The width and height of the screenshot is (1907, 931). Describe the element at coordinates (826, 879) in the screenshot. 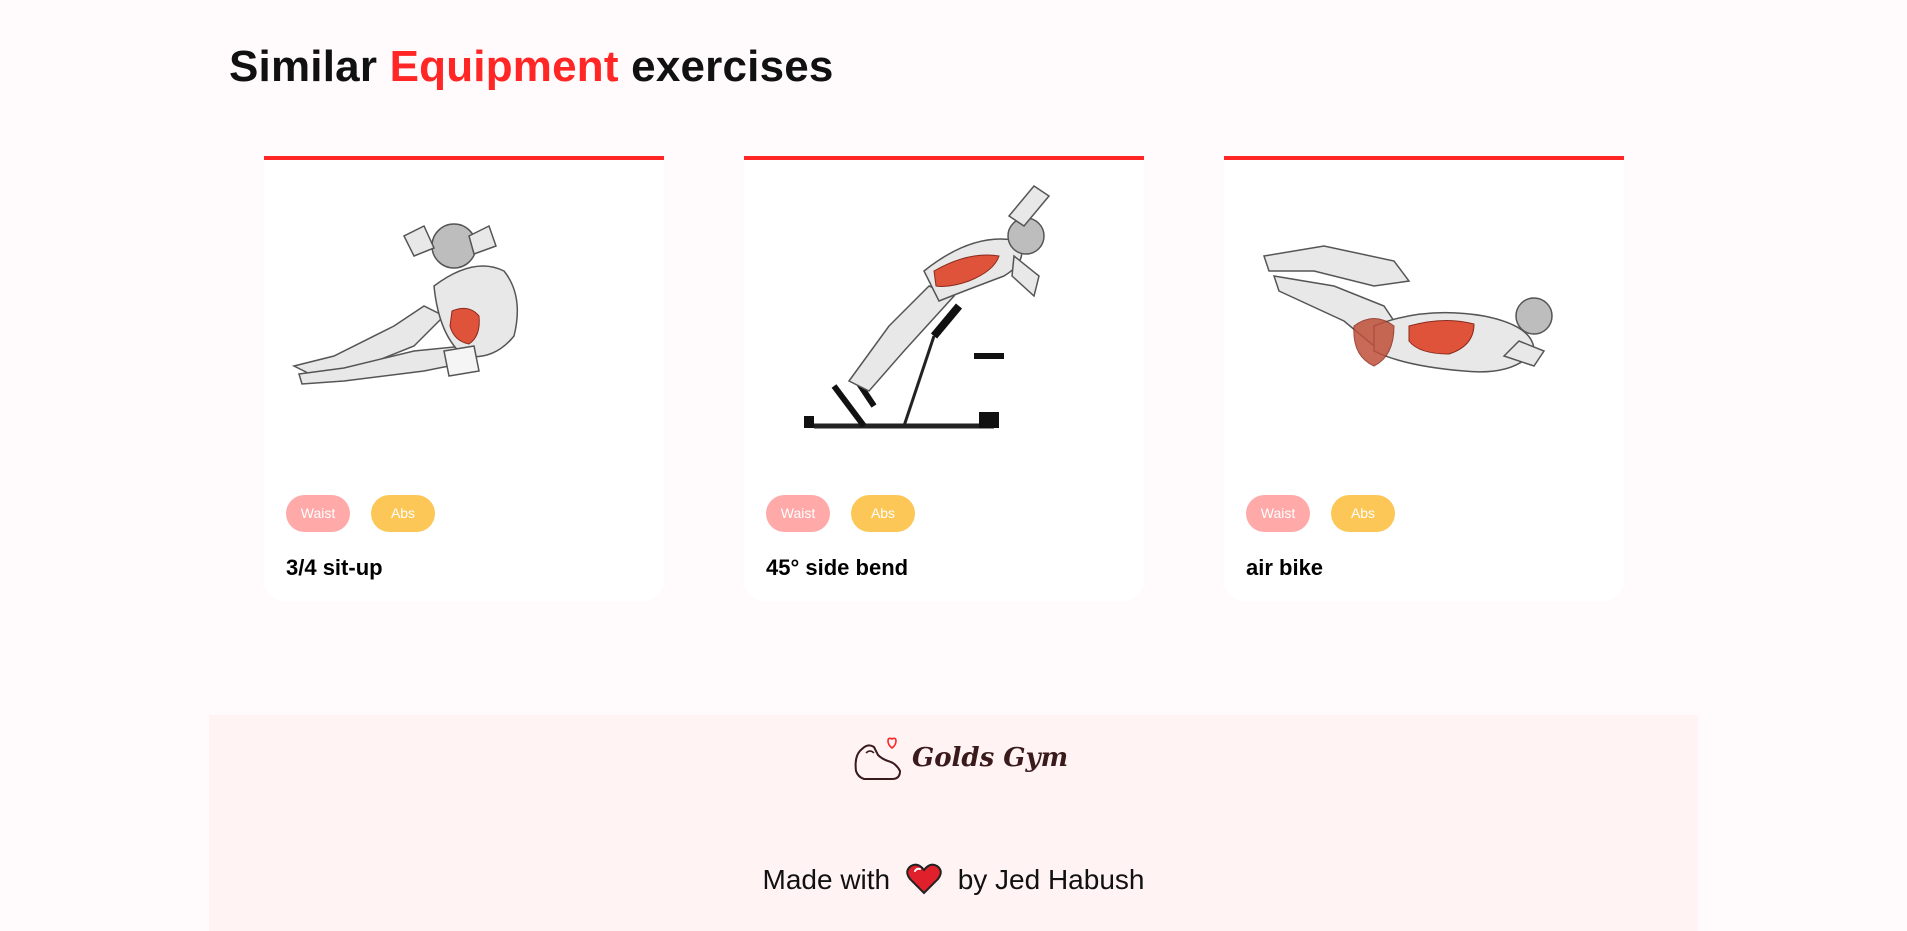

I see `made-with-label: Made with` at that location.